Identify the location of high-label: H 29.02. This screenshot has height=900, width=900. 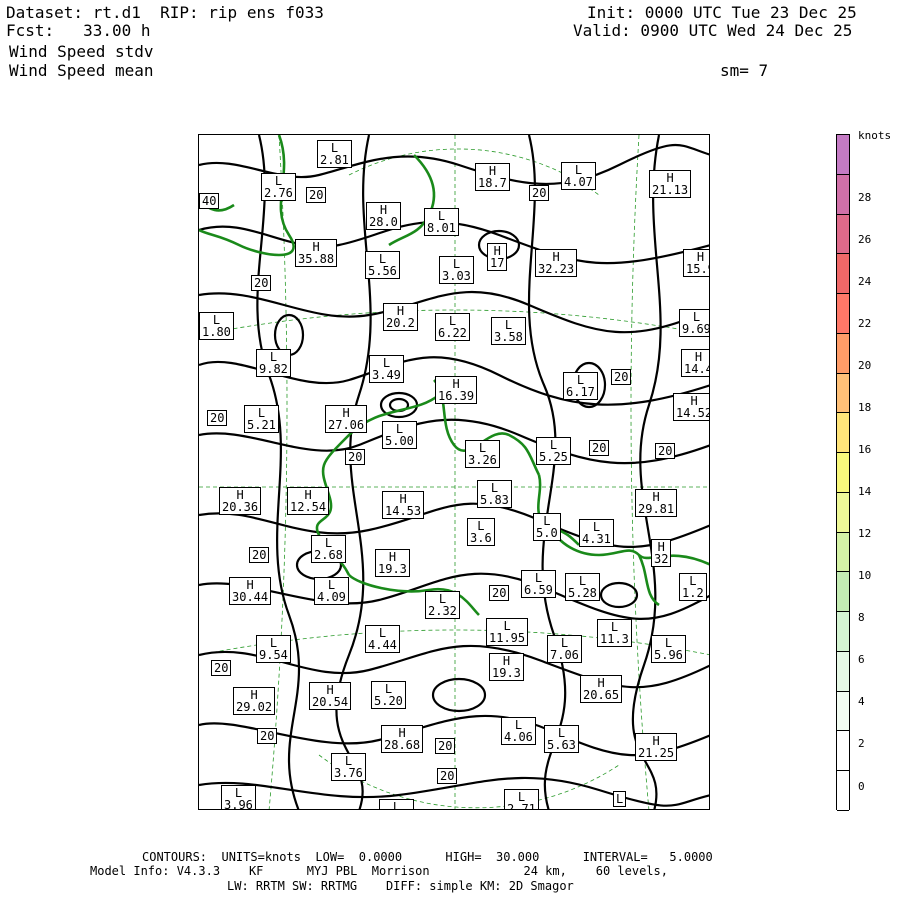
(254, 701).